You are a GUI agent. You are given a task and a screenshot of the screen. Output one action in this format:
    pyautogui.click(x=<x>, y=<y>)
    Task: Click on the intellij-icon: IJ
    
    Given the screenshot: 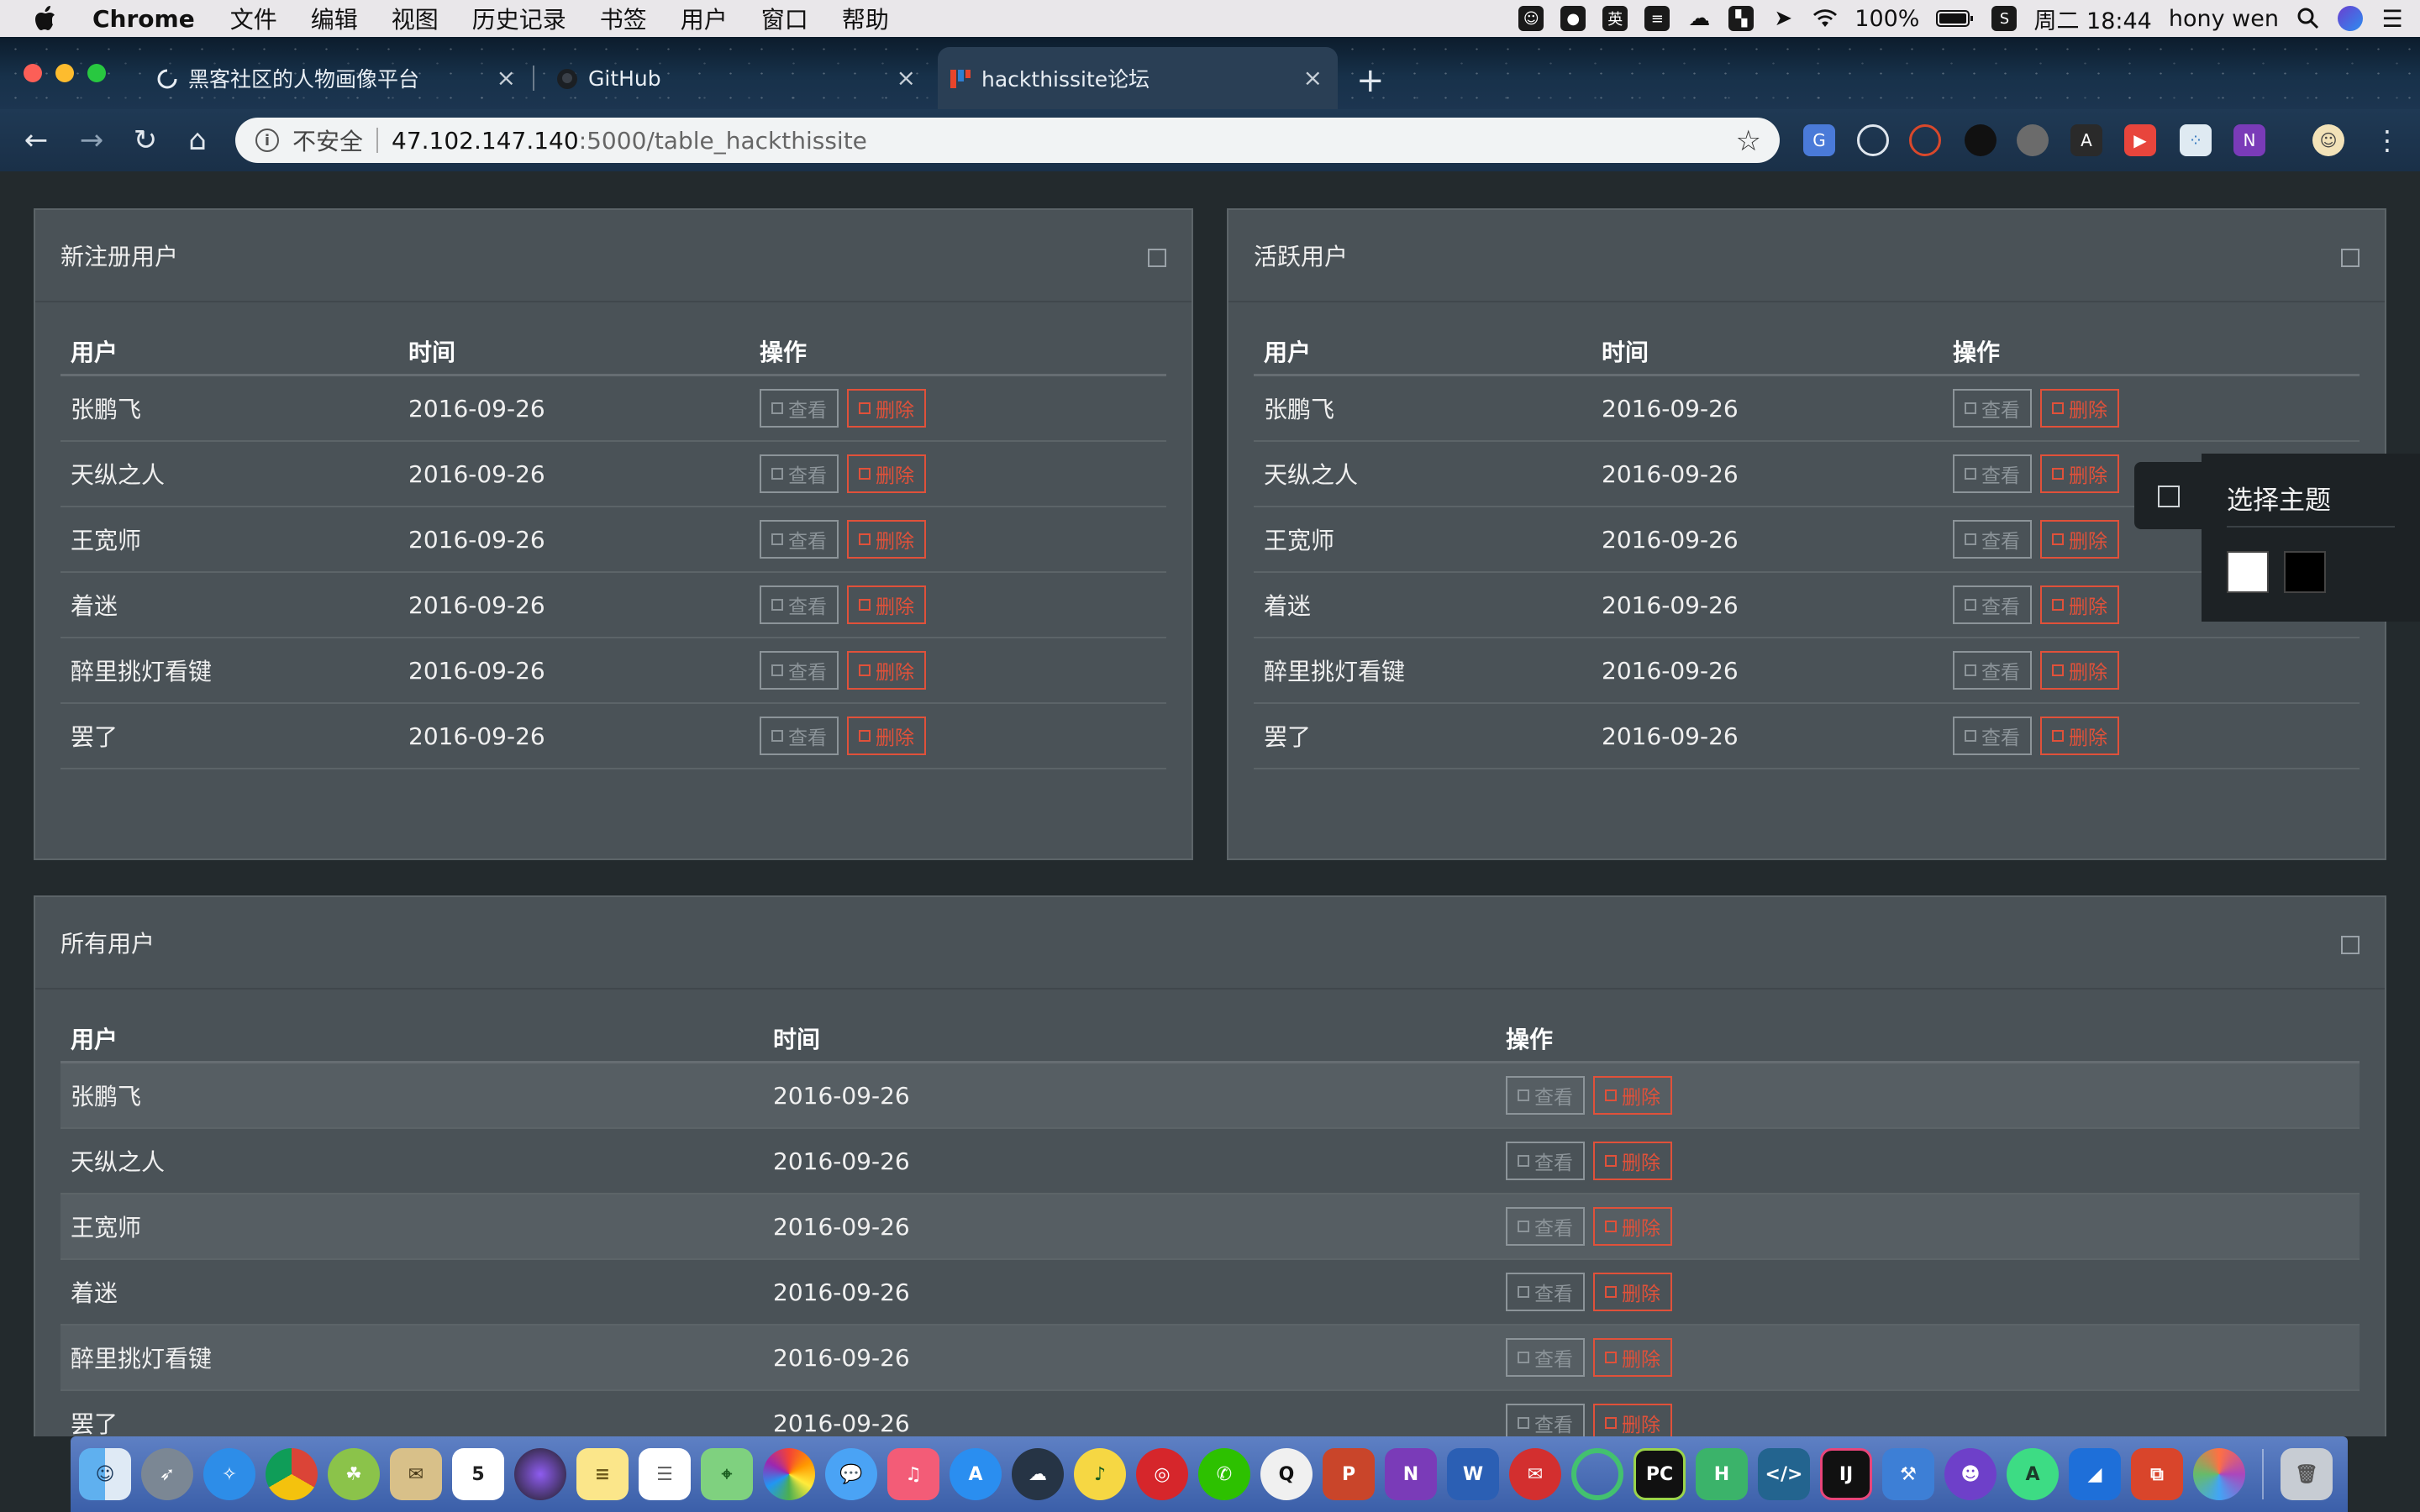 What is the action you would take?
    pyautogui.click(x=1846, y=1474)
    